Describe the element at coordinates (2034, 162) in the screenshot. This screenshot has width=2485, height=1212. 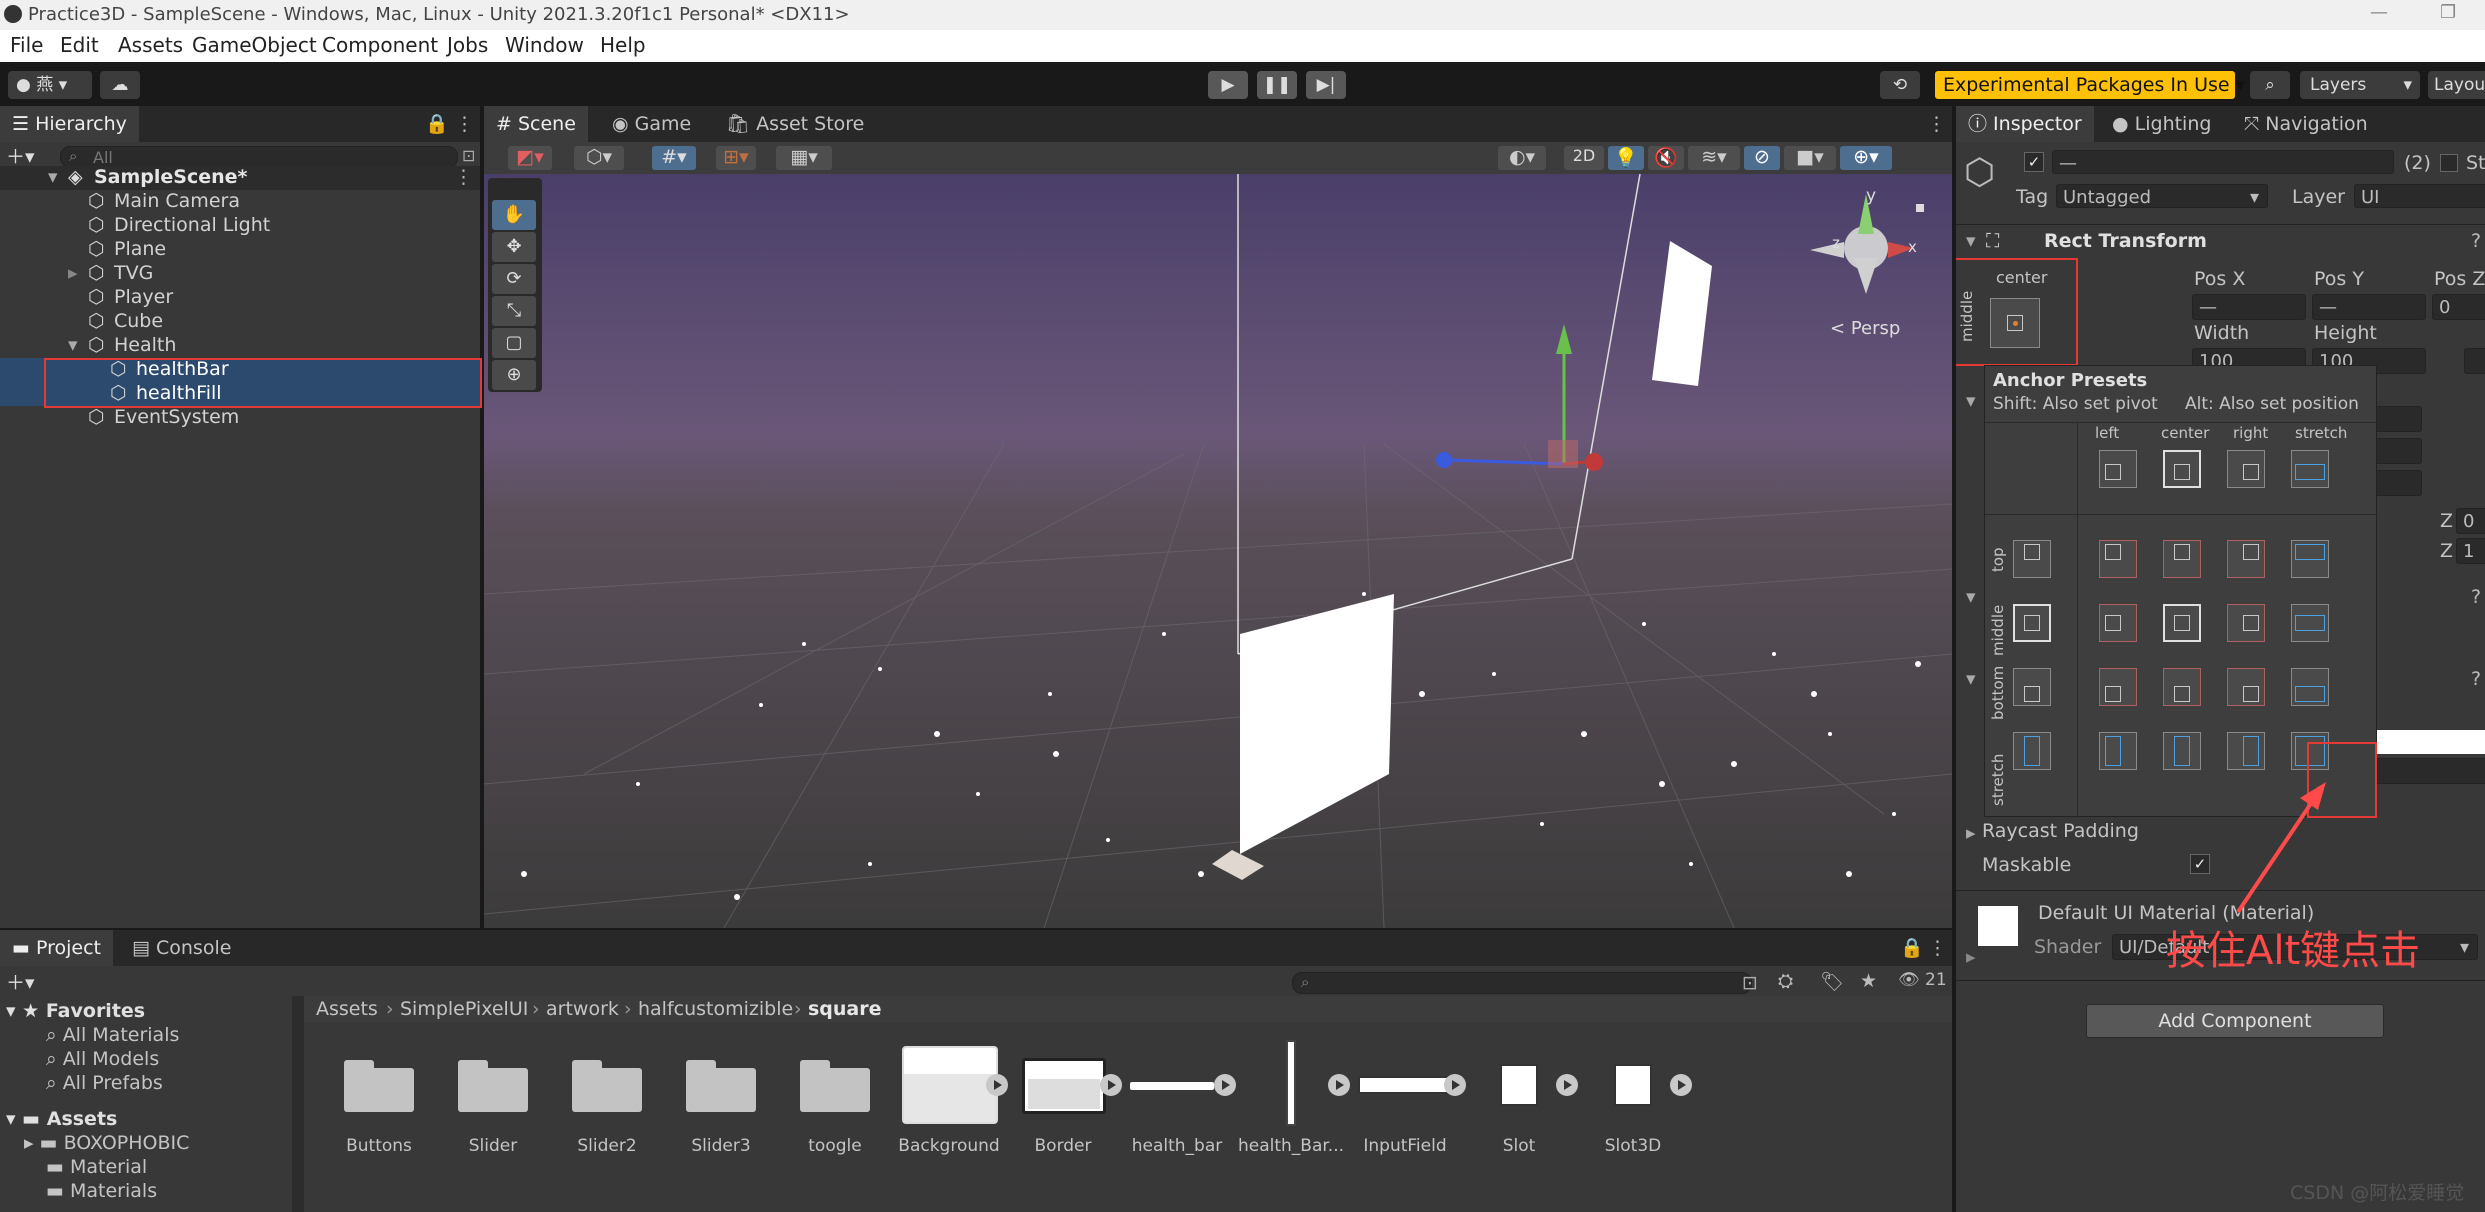
I see `active-checkbox: ✓` at that location.